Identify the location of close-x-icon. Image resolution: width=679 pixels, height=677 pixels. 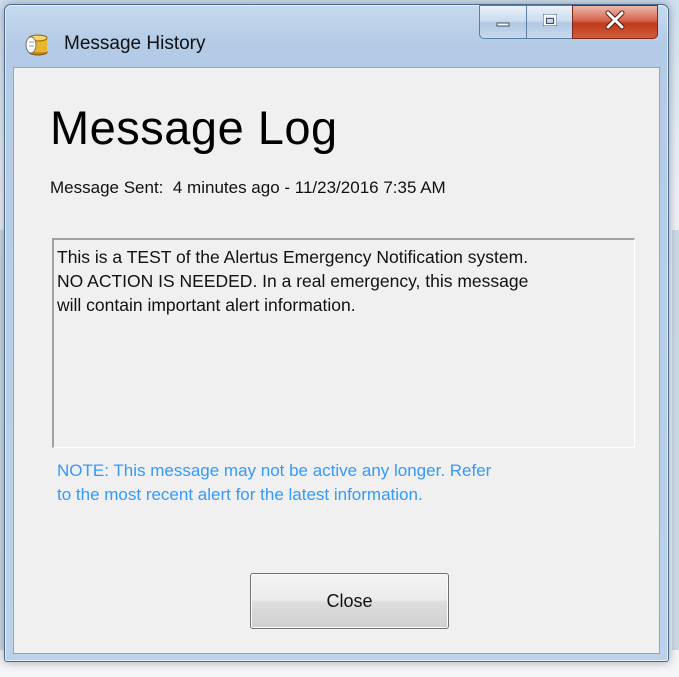
(615, 22).